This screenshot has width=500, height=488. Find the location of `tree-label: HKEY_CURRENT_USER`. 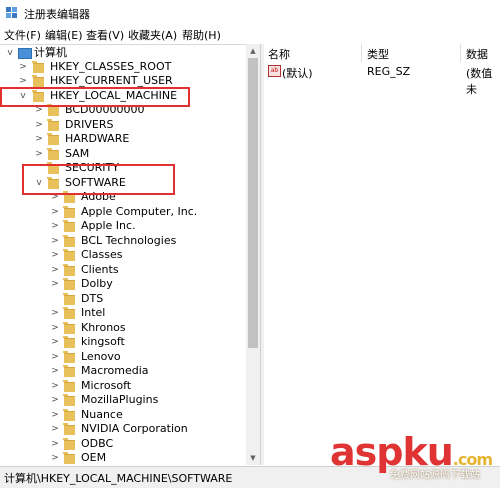

tree-label: HKEY_CURRENT_USER is located at coordinates (111, 80).